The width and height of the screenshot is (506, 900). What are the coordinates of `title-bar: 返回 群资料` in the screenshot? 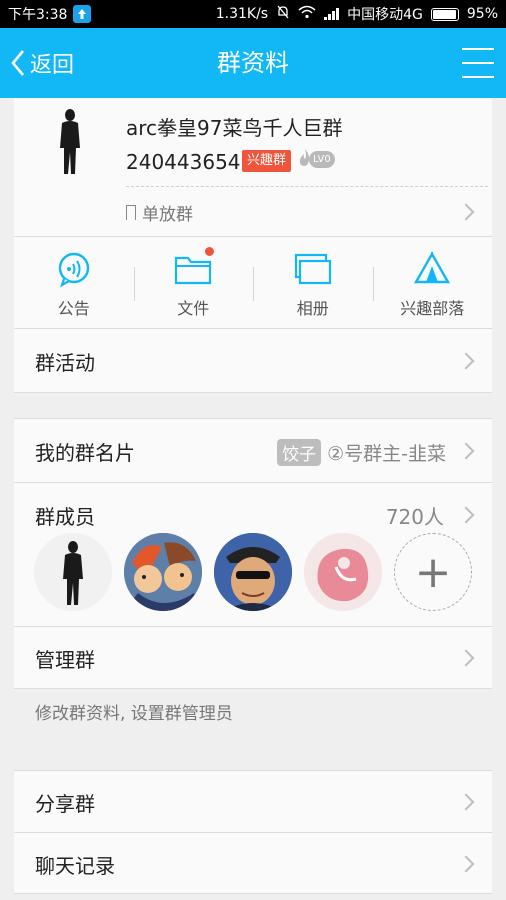 It's located at (253, 63).